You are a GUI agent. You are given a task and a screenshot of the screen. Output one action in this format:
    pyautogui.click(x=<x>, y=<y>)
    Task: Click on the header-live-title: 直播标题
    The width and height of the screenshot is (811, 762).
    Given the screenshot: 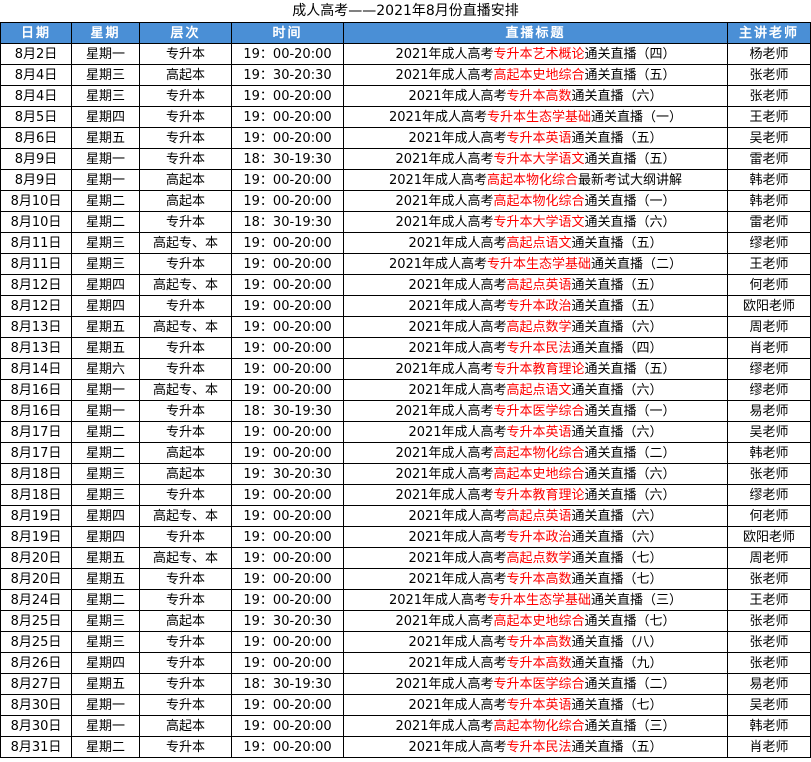 What is the action you would take?
    pyautogui.click(x=535, y=33)
    